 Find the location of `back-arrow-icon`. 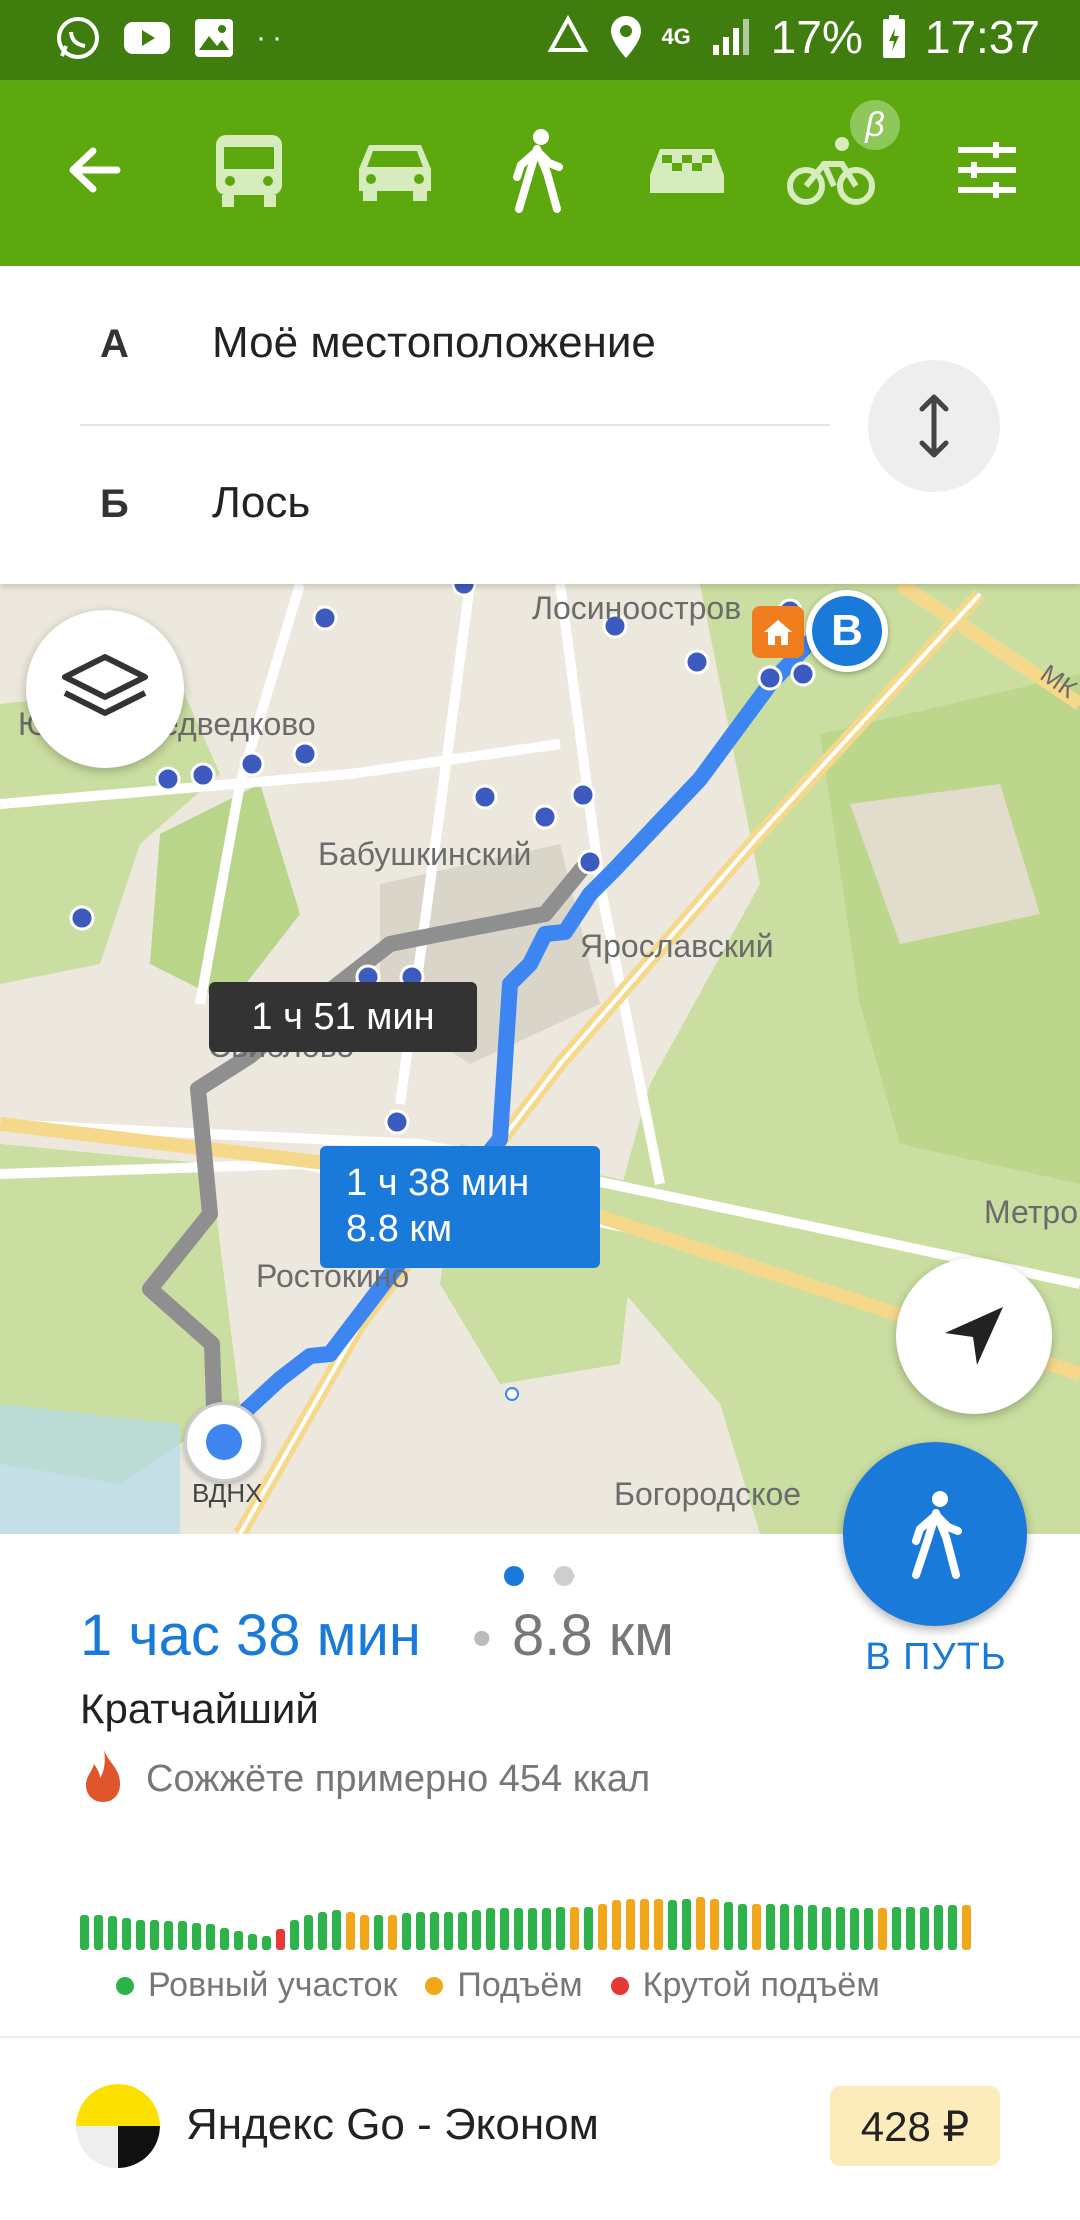

back-arrow-icon is located at coordinates (95, 170).